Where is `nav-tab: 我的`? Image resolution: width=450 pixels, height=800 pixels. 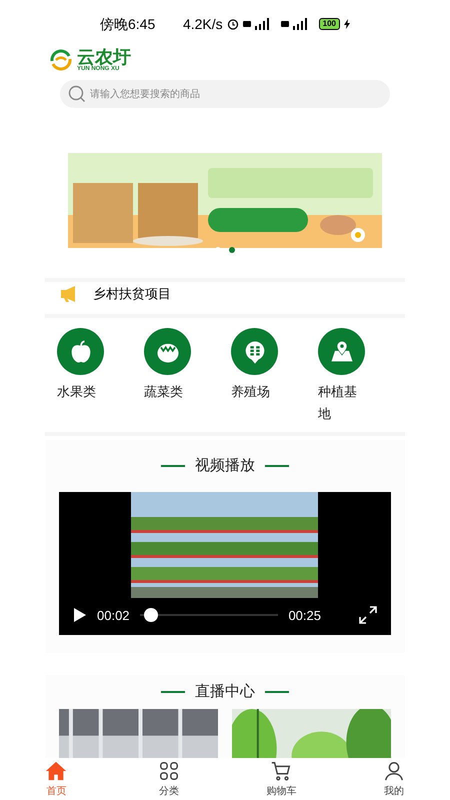
nav-tab: 我的 is located at coordinates (394, 779).